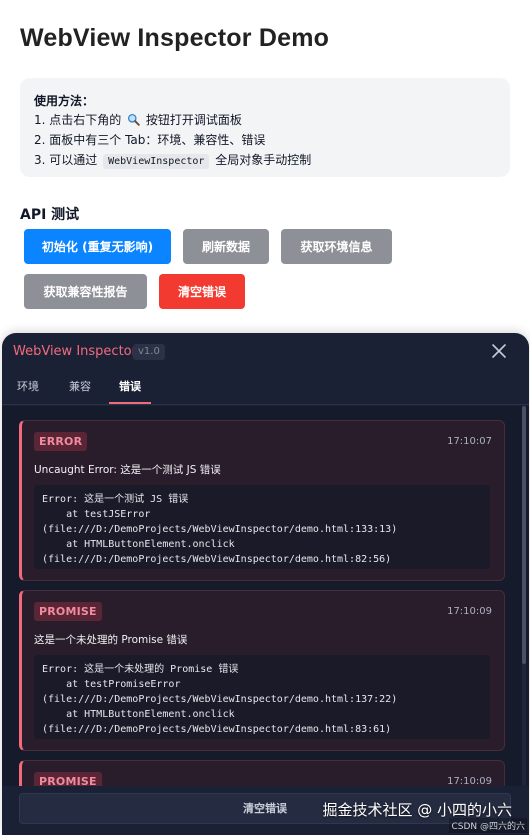  What do you see at coordinates (226, 246) in the screenshot?
I see `refresh-data-button: 刷新数据` at bounding box center [226, 246].